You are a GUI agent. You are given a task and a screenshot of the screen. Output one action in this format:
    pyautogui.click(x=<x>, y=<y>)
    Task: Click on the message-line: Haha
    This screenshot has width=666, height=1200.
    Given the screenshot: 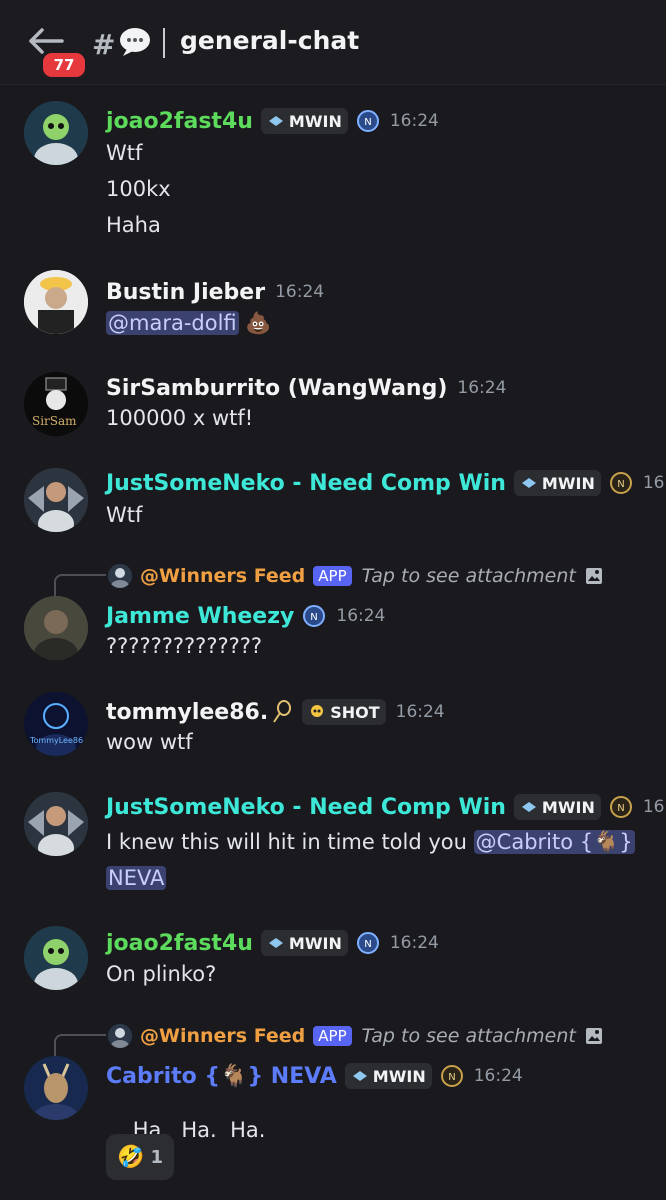 What is the action you would take?
    pyautogui.click(x=133, y=225)
    